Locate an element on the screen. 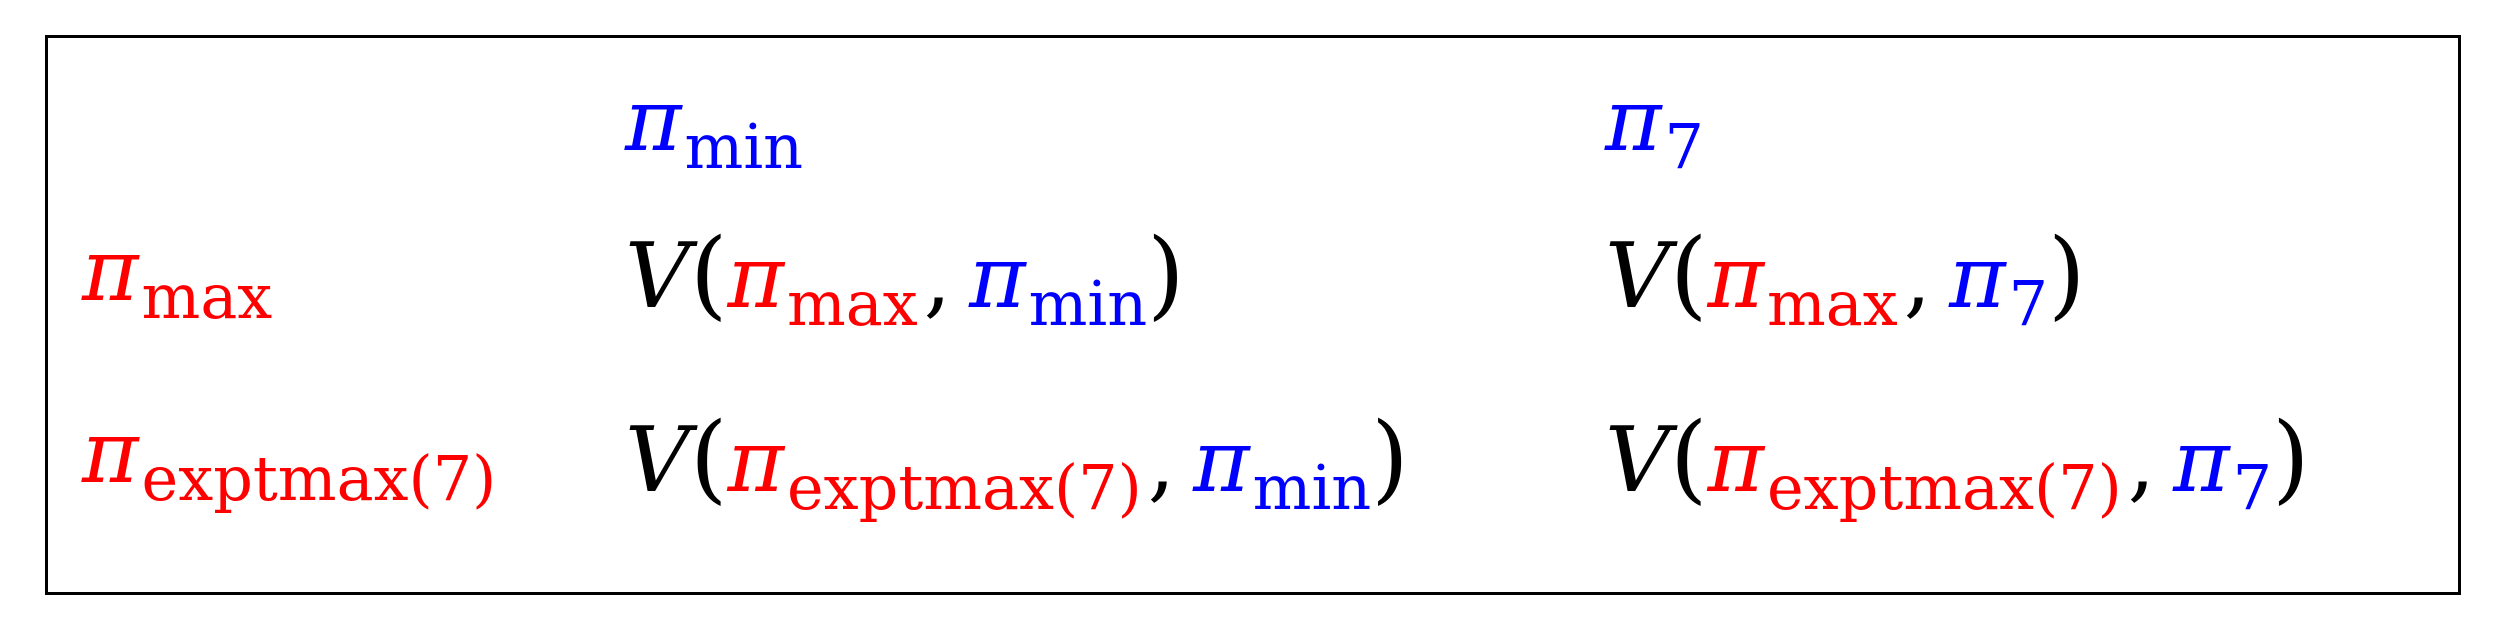  row-header-pi-max: πmax is located at coordinates (177, 278).